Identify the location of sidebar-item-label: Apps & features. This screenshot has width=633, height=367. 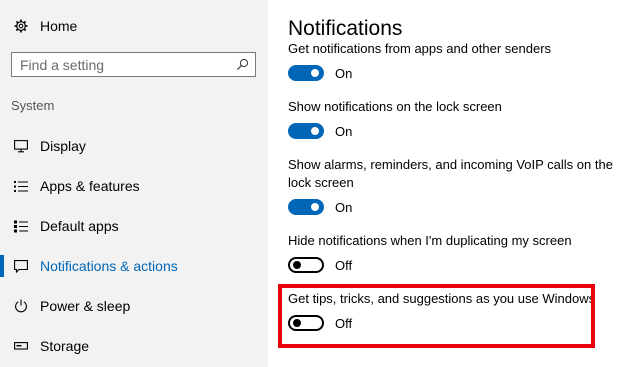
(90, 186).